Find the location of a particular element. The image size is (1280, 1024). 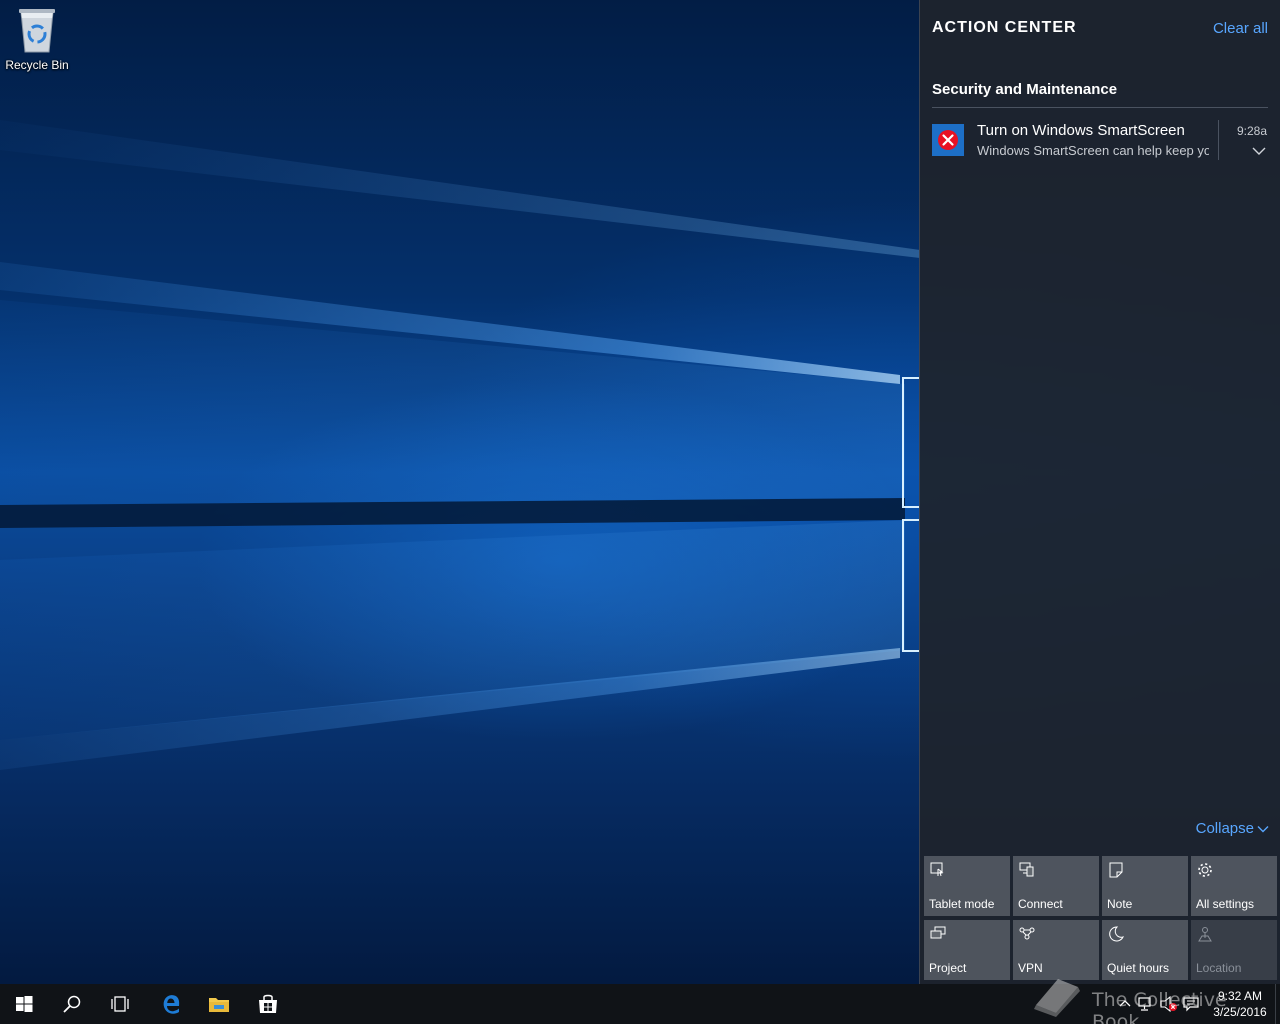

store-taskbar-button is located at coordinates (268, 1004).